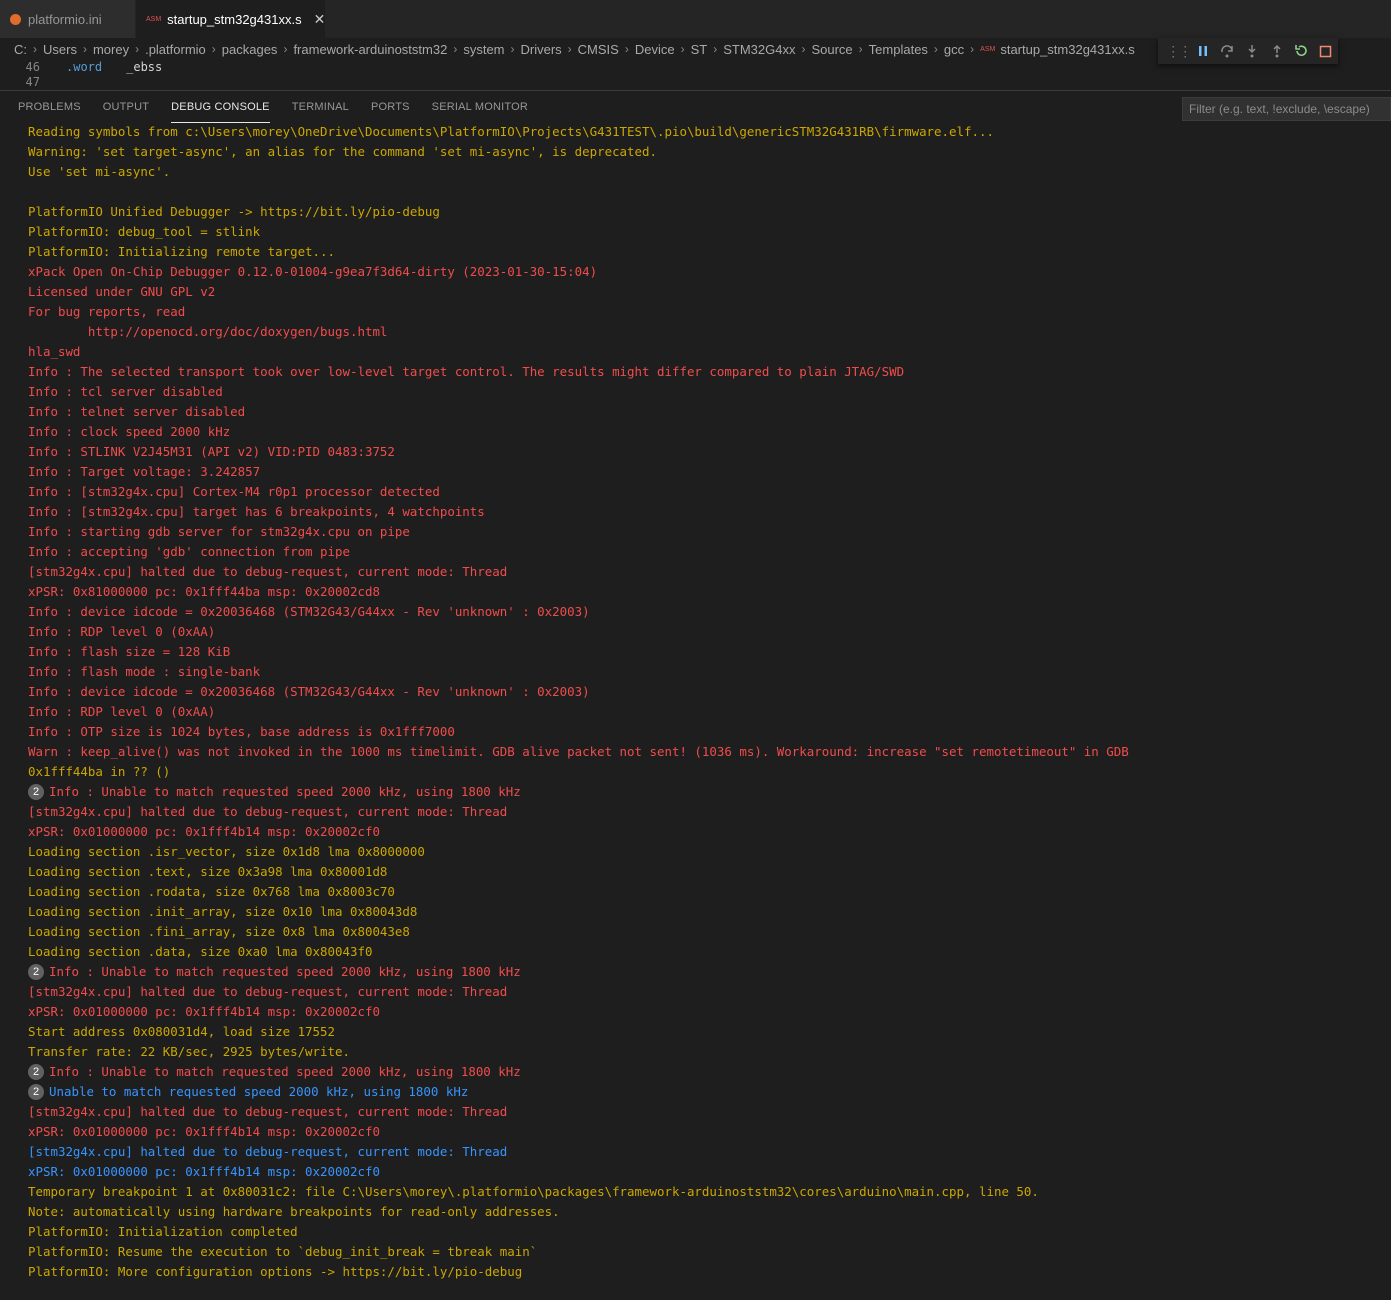 This screenshot has width=1391, height=1300. What do you see at coordinates (759, 49) in the screenshot?
I see `breadcrumb-item: STM32G4xx` at bounding box center [759, 49].